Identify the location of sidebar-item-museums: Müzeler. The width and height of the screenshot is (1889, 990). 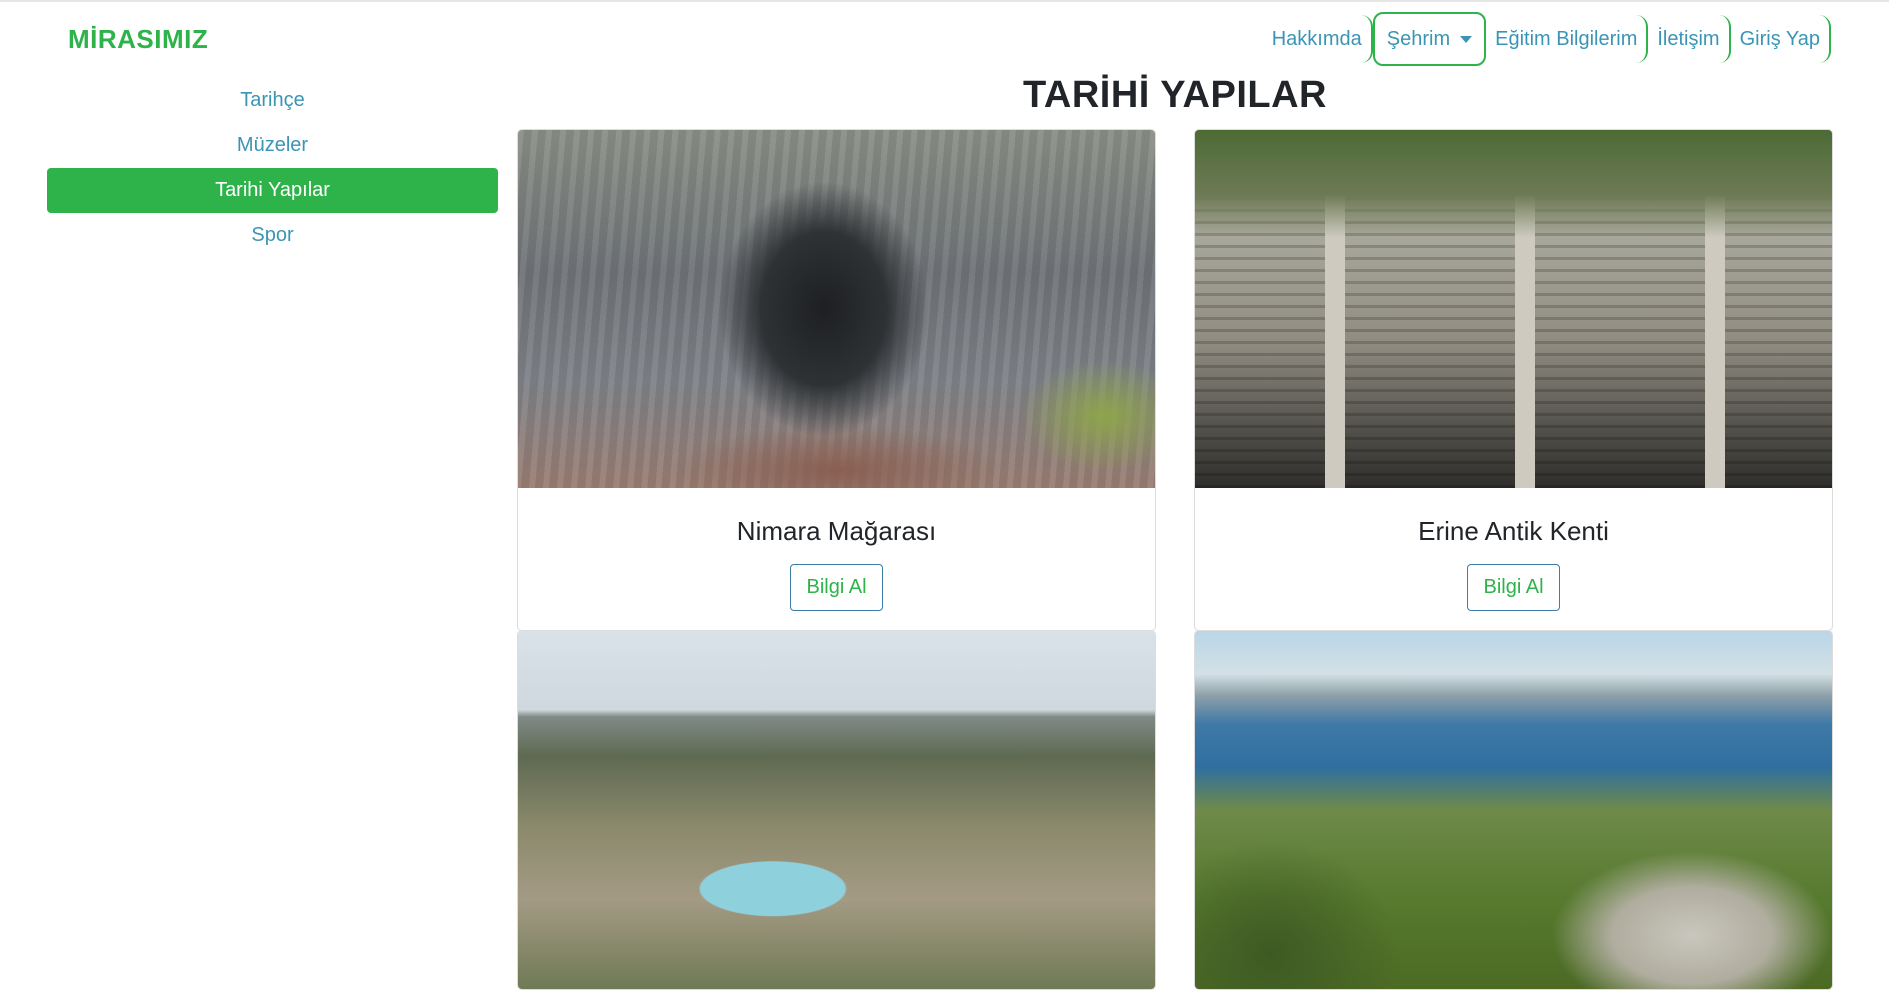
(272, 145).